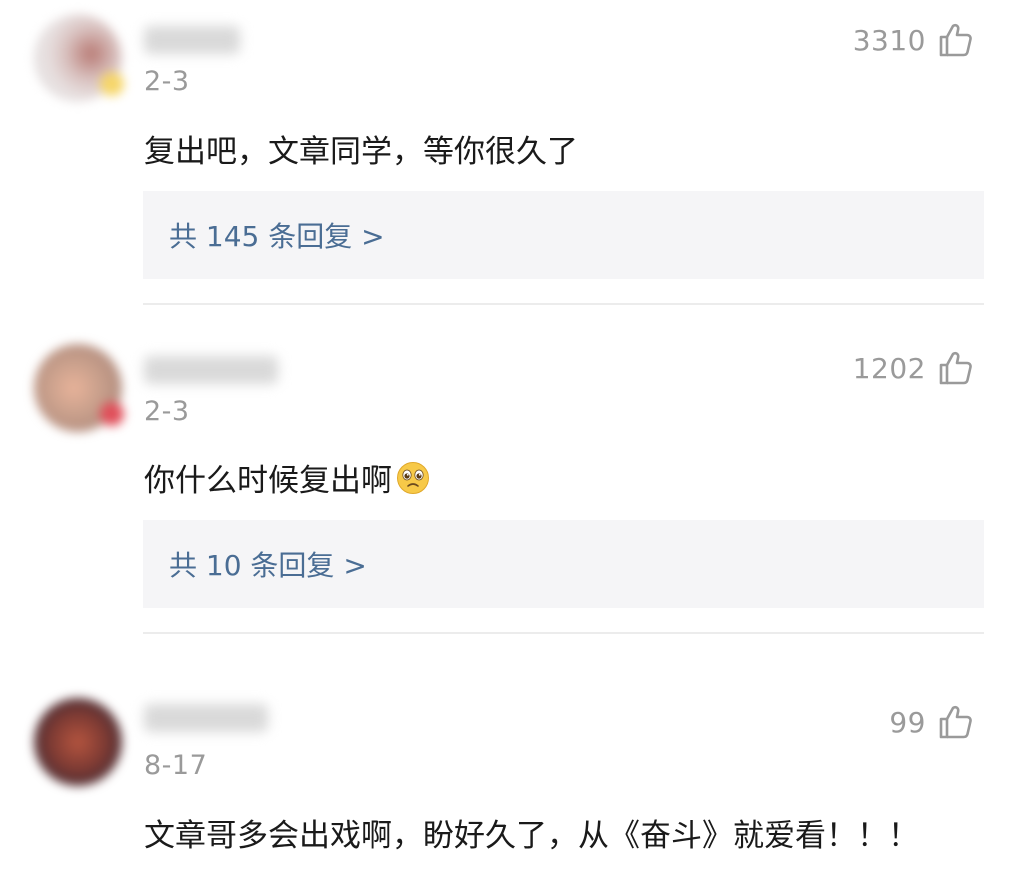 This screenshot has width=1016, height=869. I want to click on view-replies-button: 共 145 条回复 >, so click(563, 235).